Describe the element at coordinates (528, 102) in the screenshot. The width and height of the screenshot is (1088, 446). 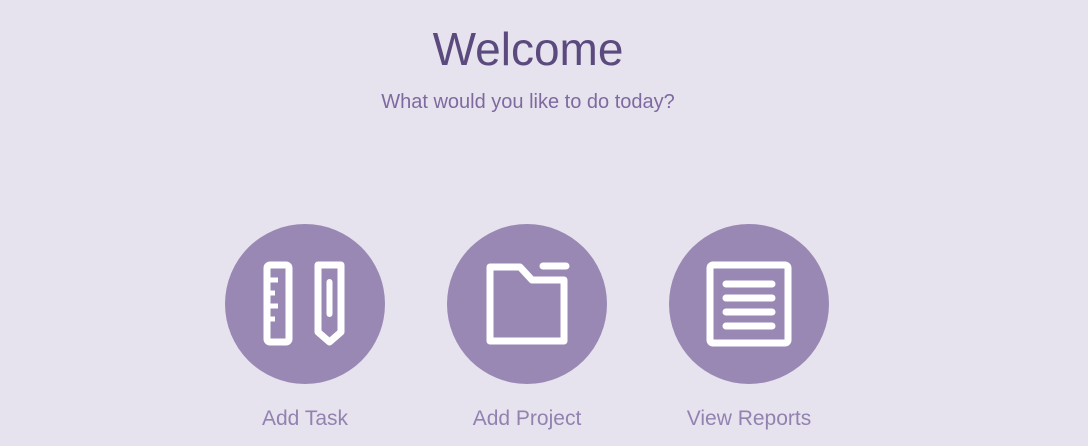
I see `page-subtitle: What would you like to do today?` at that location.